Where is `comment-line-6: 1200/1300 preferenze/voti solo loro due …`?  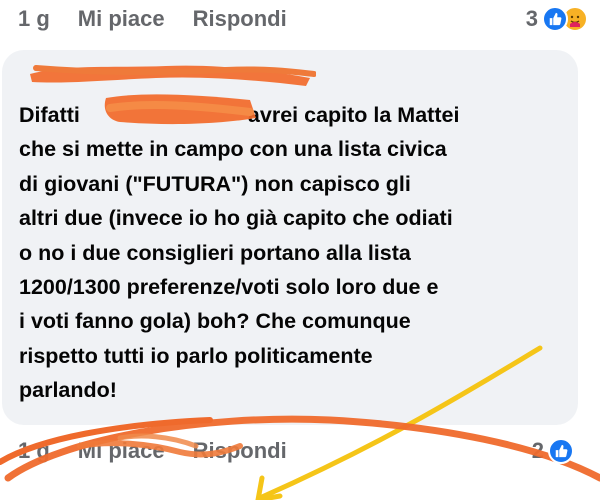 comment-line-6: 1200/1300 preferenze/voti solo loro due … is located at coordinates (229, 287).